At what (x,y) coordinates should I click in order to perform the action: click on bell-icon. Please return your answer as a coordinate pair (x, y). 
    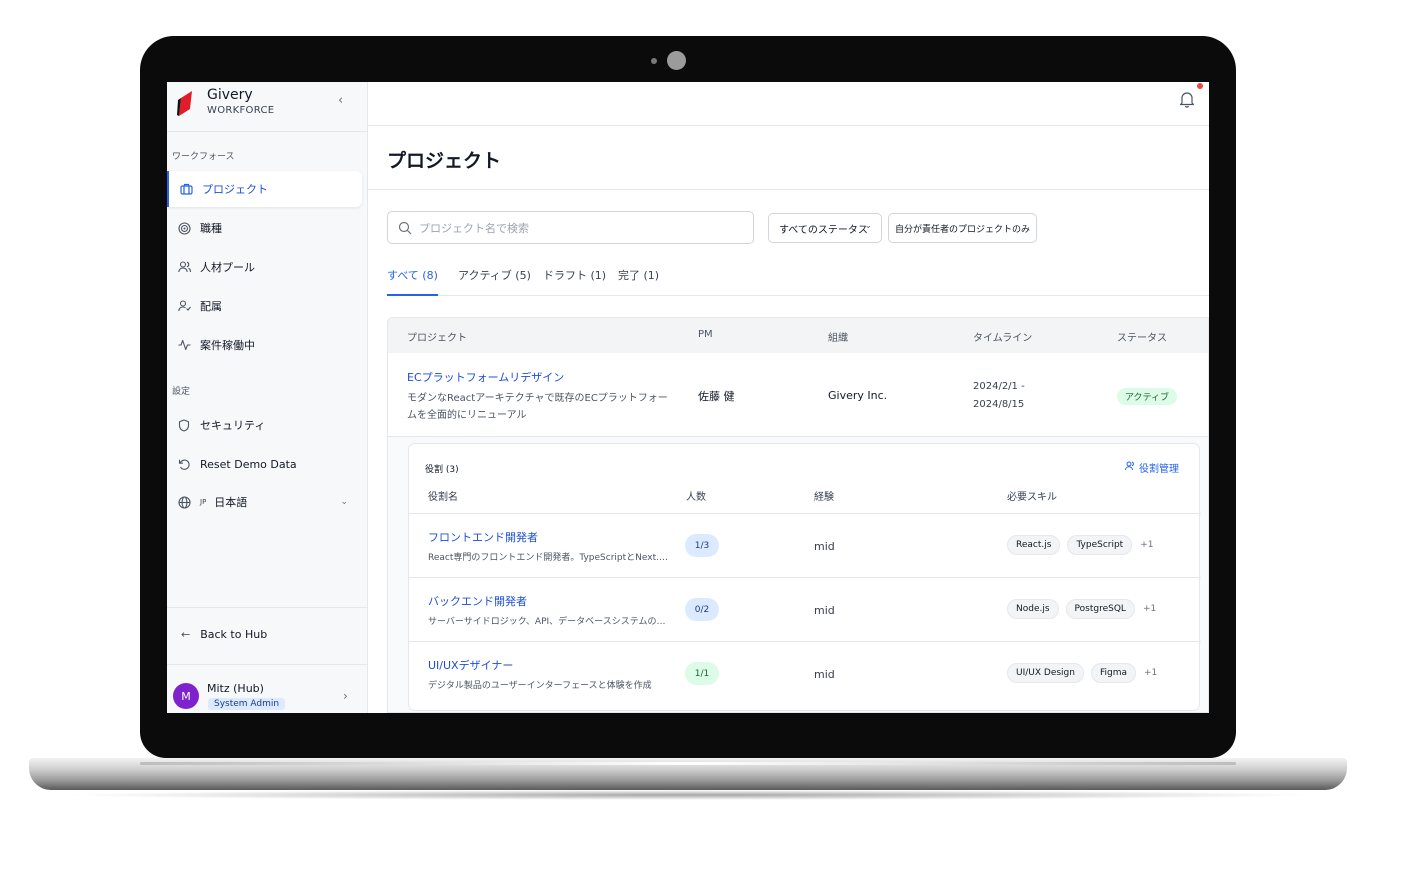
    Looking at the image, I should click on (1187, 99).